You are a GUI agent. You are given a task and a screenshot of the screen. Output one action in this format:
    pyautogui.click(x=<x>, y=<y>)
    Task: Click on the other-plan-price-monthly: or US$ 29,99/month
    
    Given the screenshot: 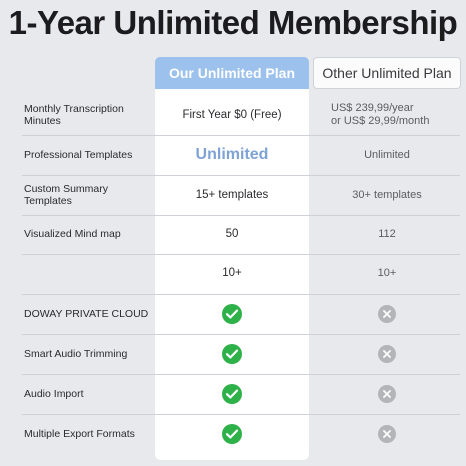 What is the action you would take?
    pyautogui.click(x=380, y=121)
    